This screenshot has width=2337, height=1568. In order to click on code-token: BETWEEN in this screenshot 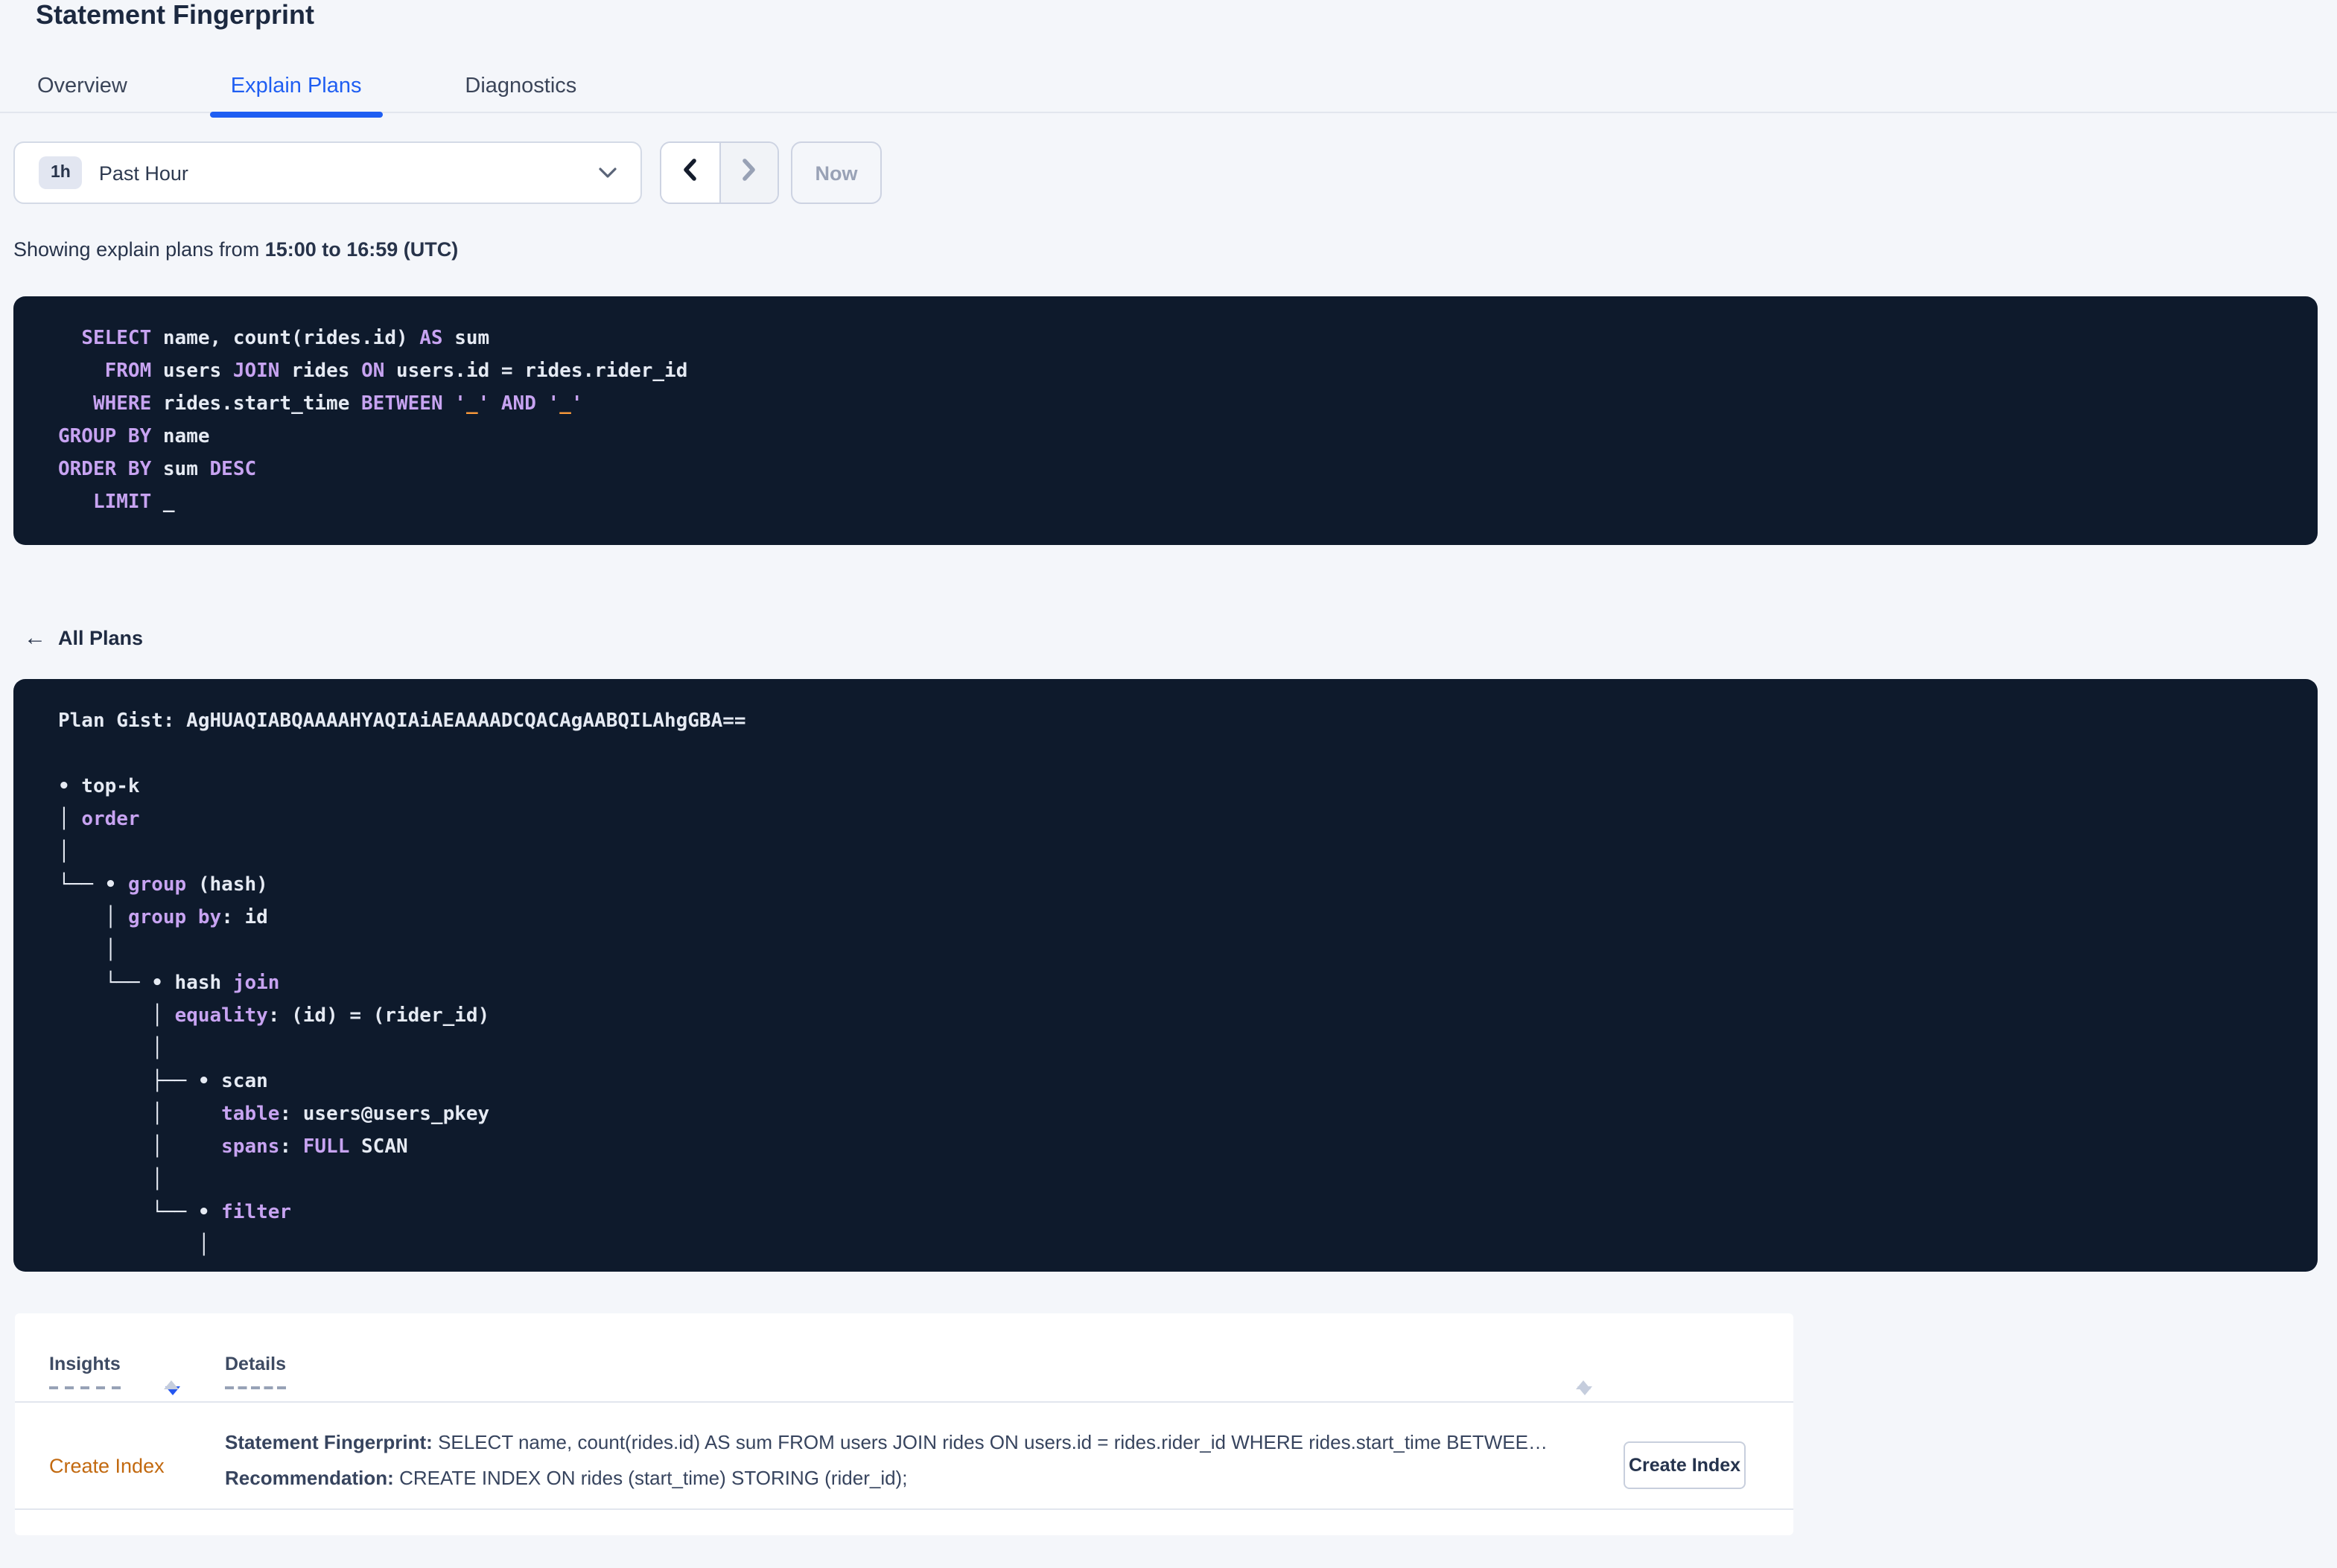, I will do `click(402, 404)`.